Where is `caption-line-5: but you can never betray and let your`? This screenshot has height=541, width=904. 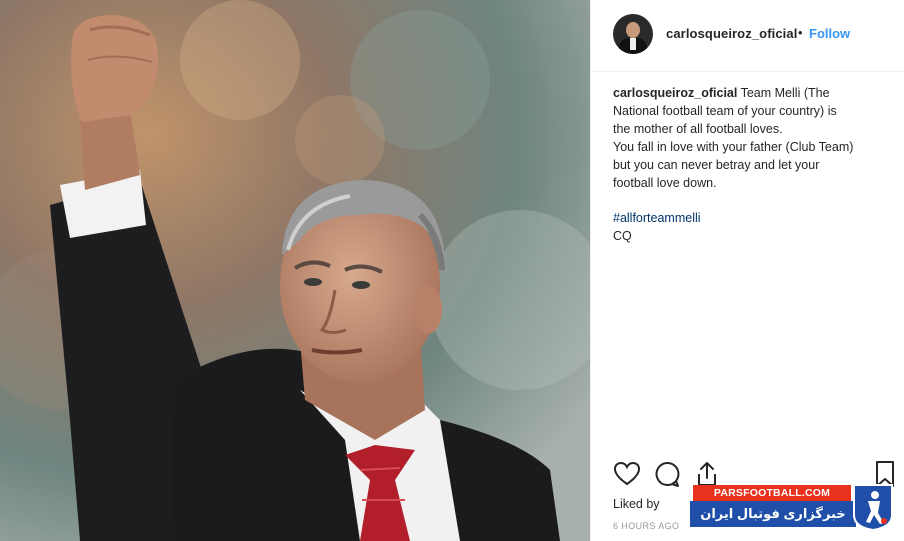 caption-line-5: but you can never betray and let your is located at coordinates (716, 165).